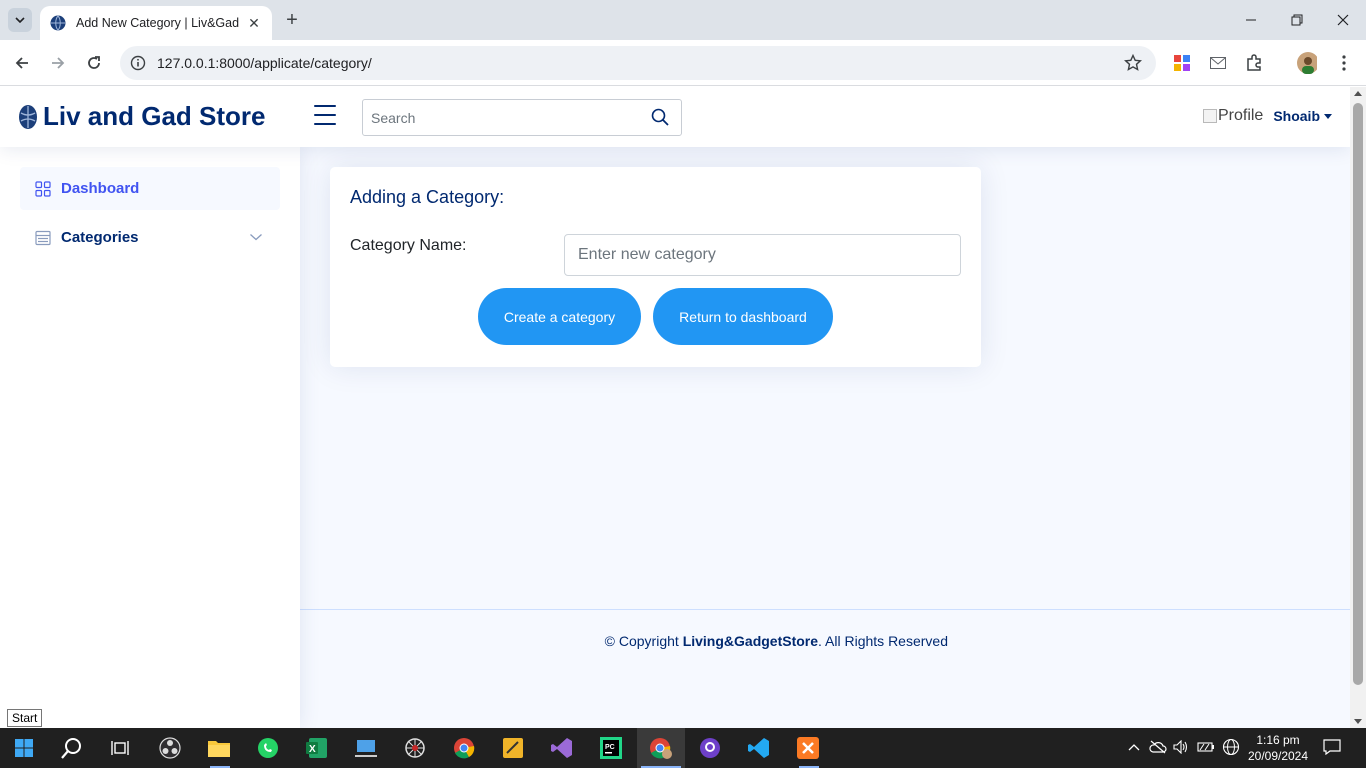 This screenshot has width=1366, height=768. Describe the element at coordinates (120, 748) in the screenshot. I see `task-view-icon` at that location.